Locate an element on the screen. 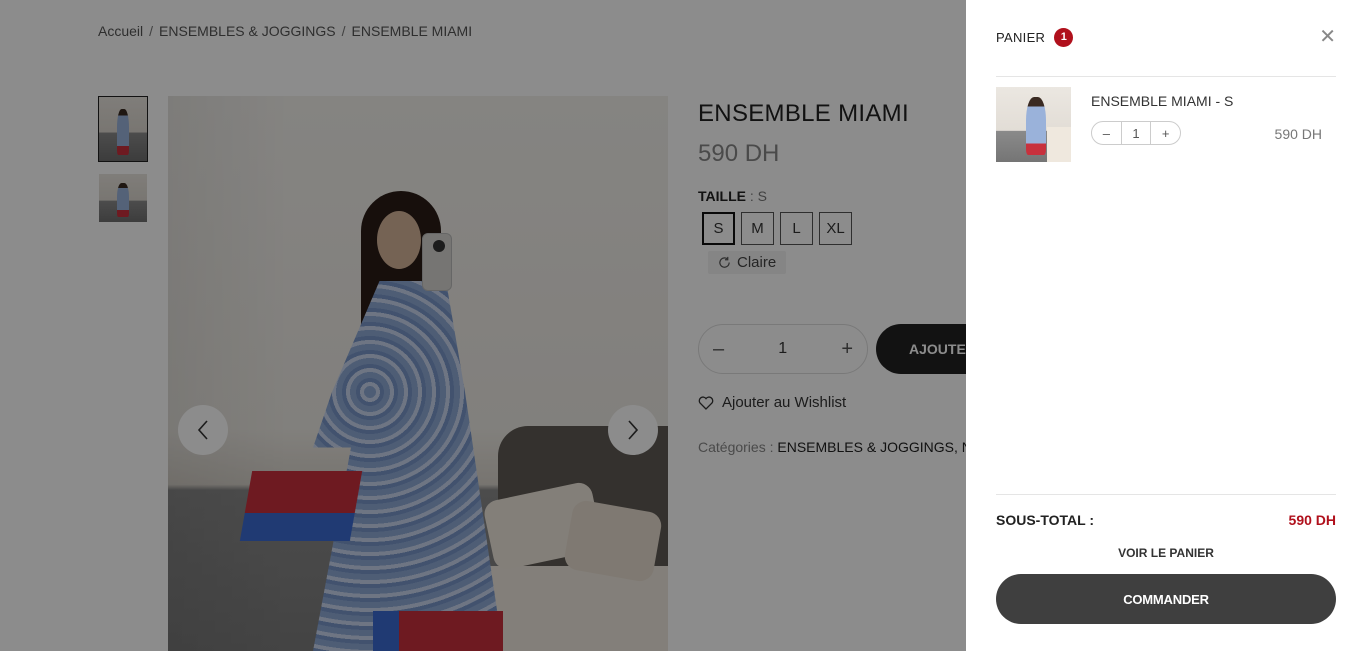 The height and width of the screenshot is (651, 1363). cart-title: PANIER is located at coordinates (1021, 37).